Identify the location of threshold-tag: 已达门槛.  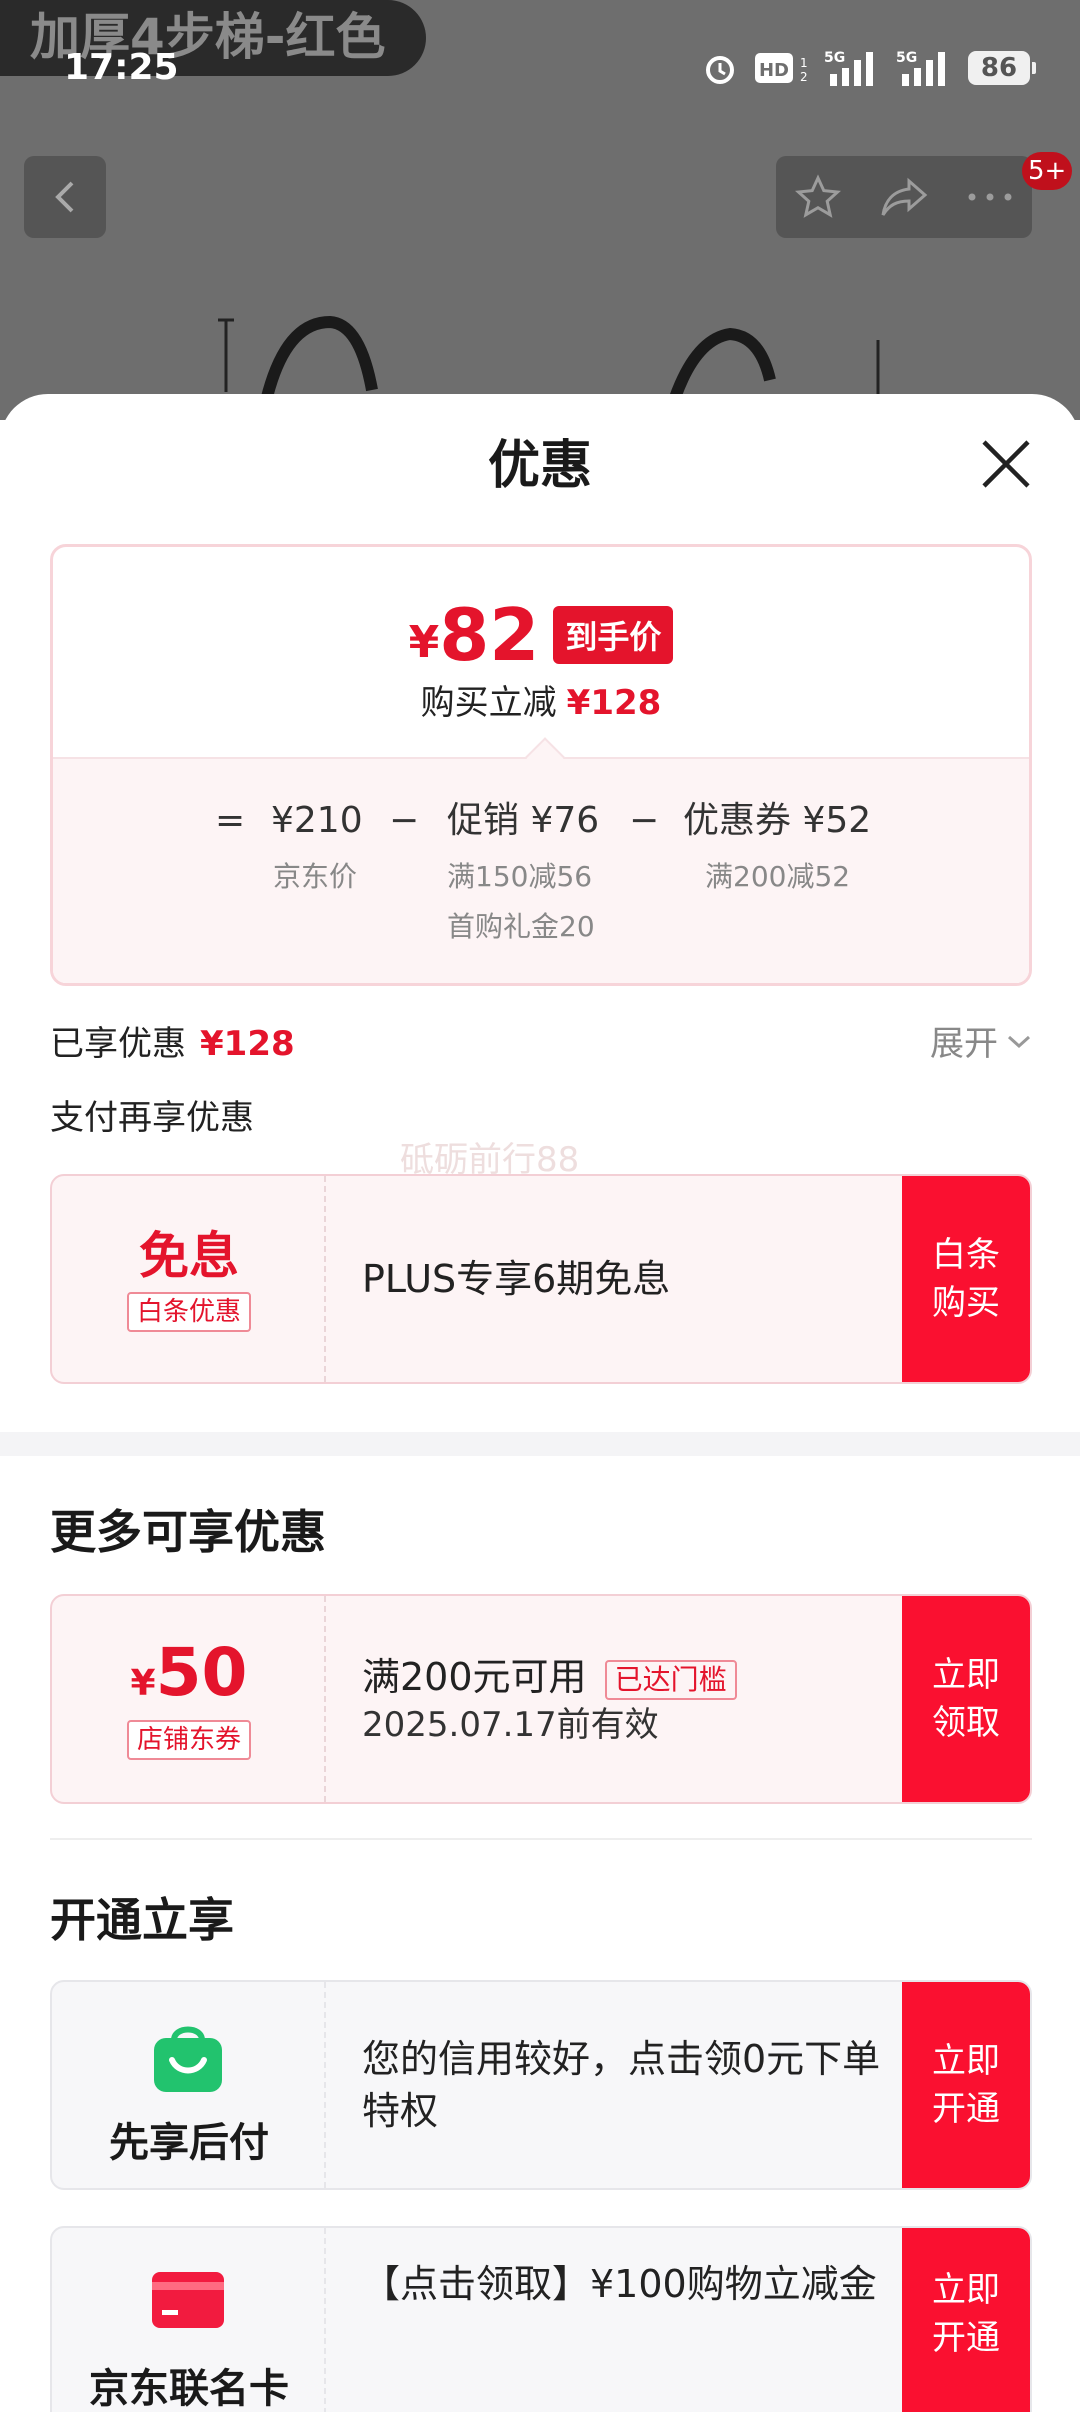
(670, 1679).